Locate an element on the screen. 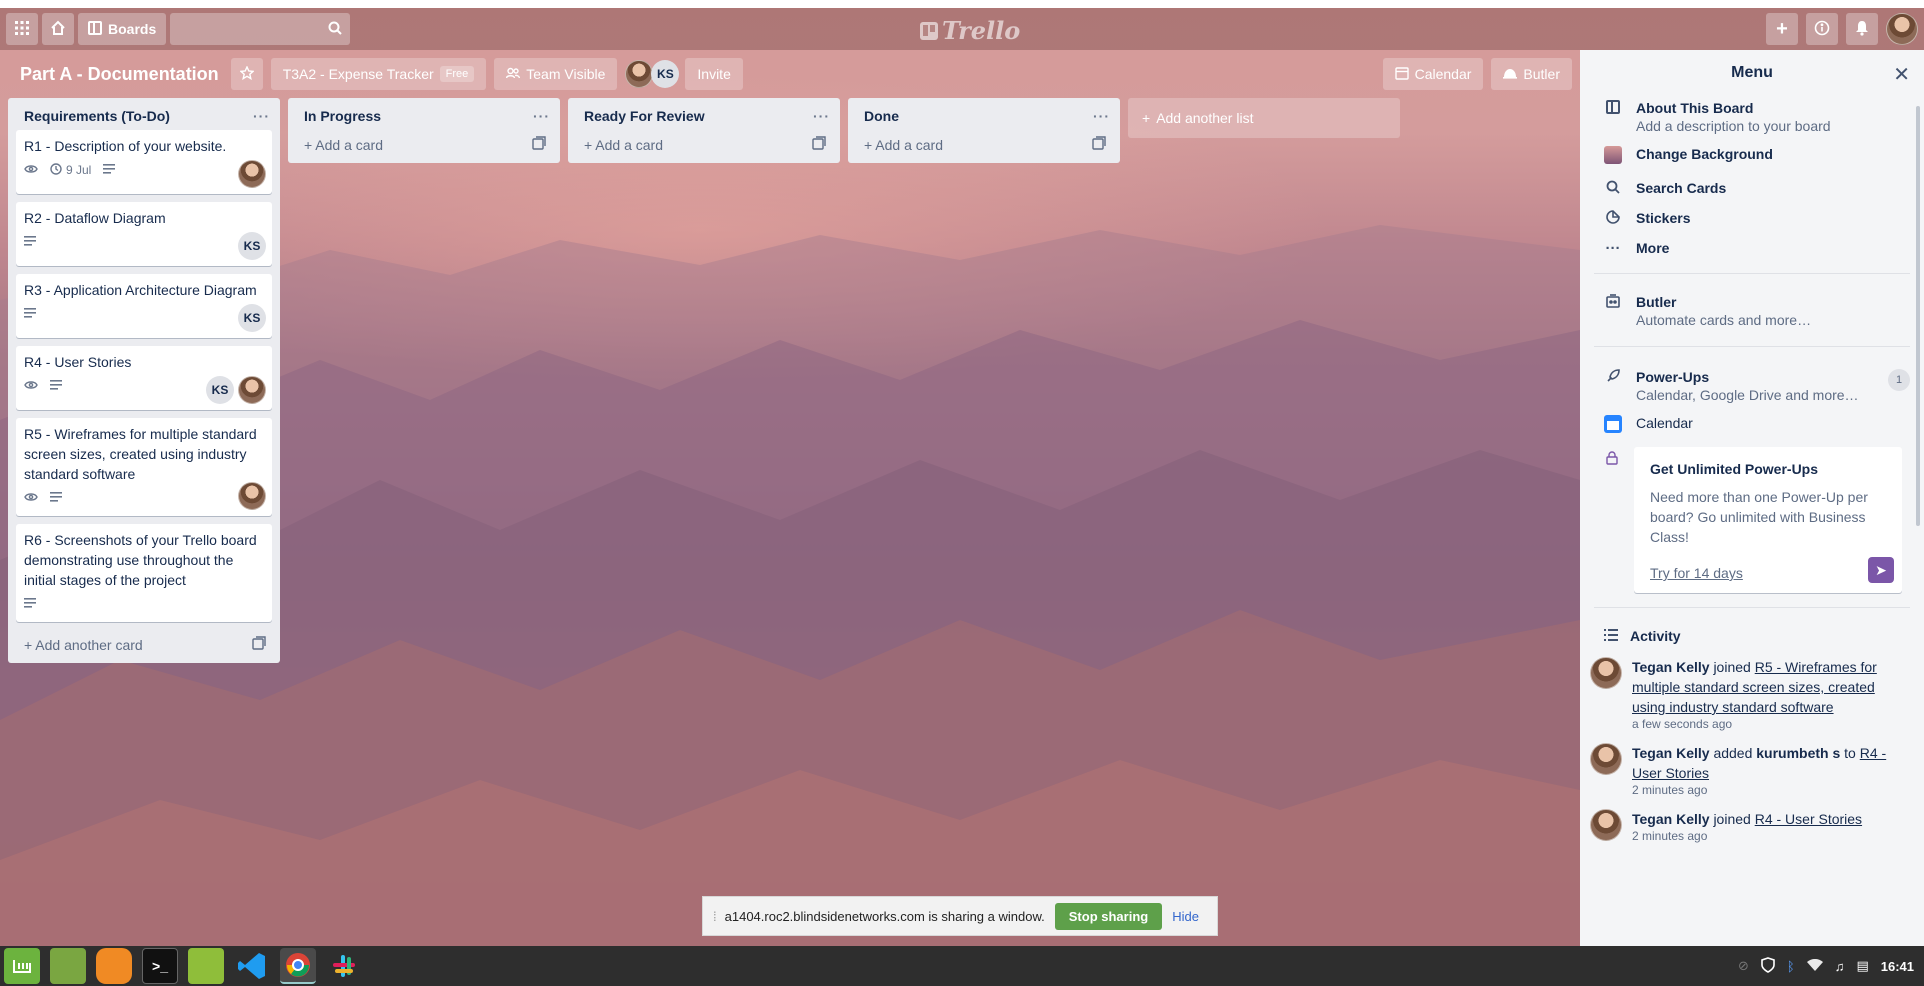 This screenshot has width=1924, height=986. boards-button: Boards is located at coordinates (122, 29).